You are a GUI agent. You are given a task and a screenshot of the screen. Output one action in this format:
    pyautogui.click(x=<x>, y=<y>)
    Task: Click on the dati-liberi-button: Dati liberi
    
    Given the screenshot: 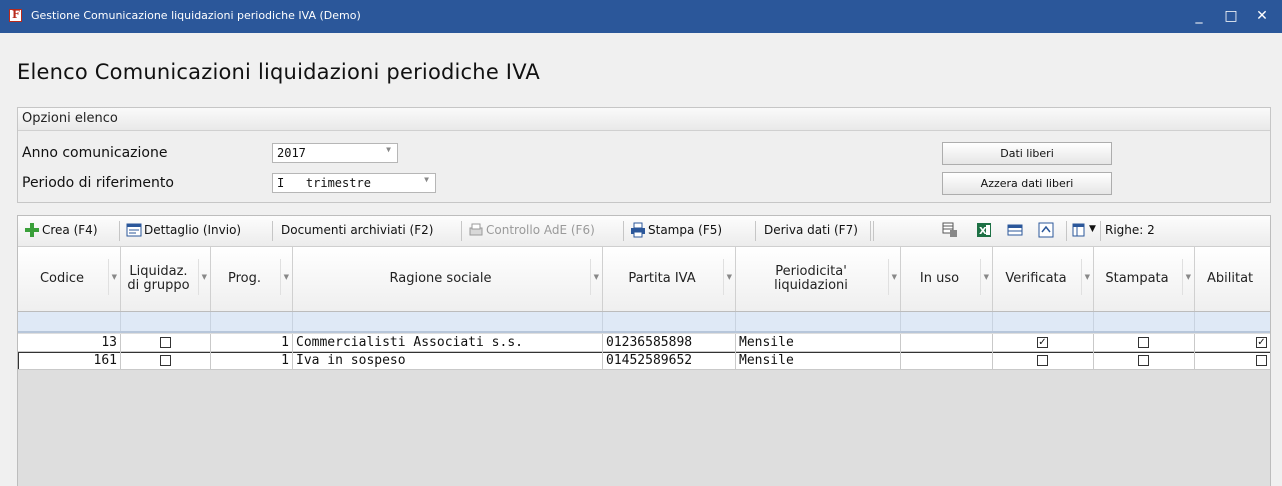 What is the action you would take?
    pyautogui.click(x=1027, y=153)
    